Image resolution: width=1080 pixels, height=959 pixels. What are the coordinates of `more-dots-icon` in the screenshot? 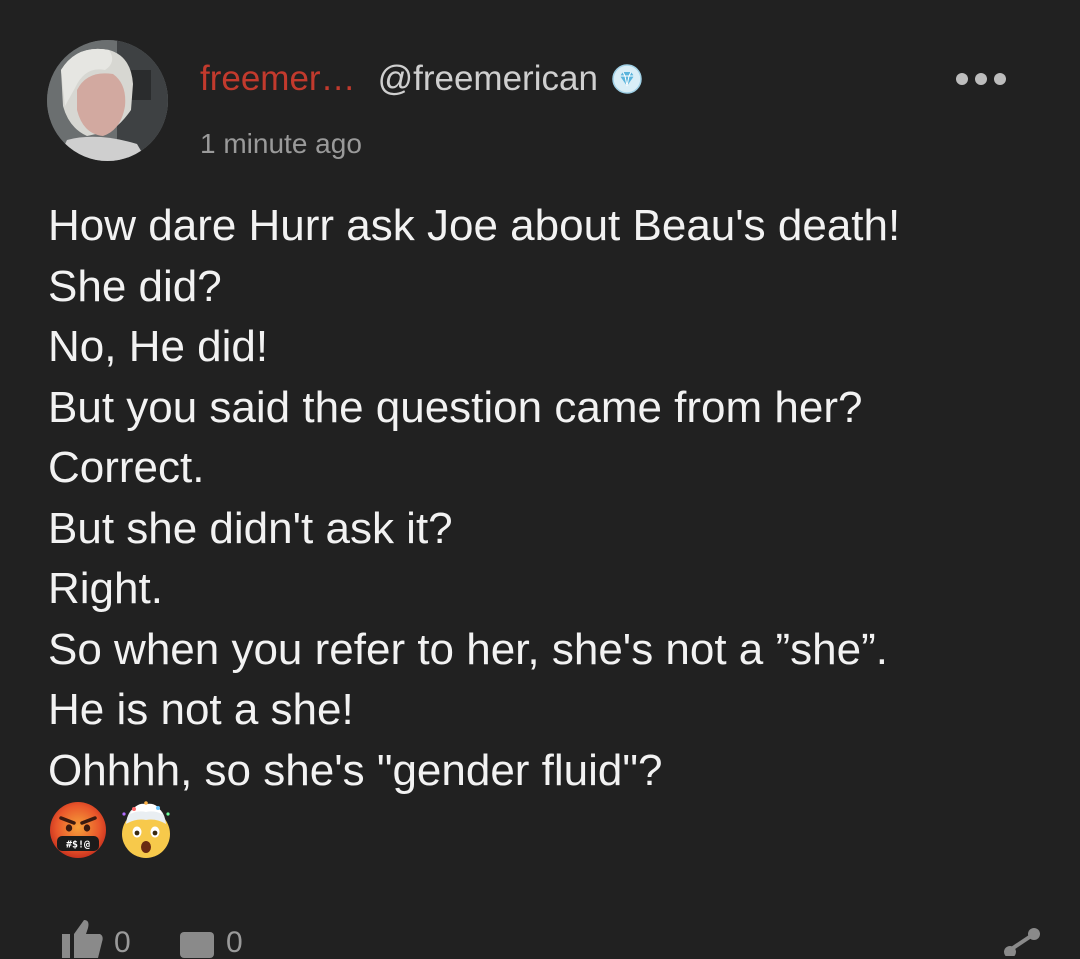 It's located at (981, 79).